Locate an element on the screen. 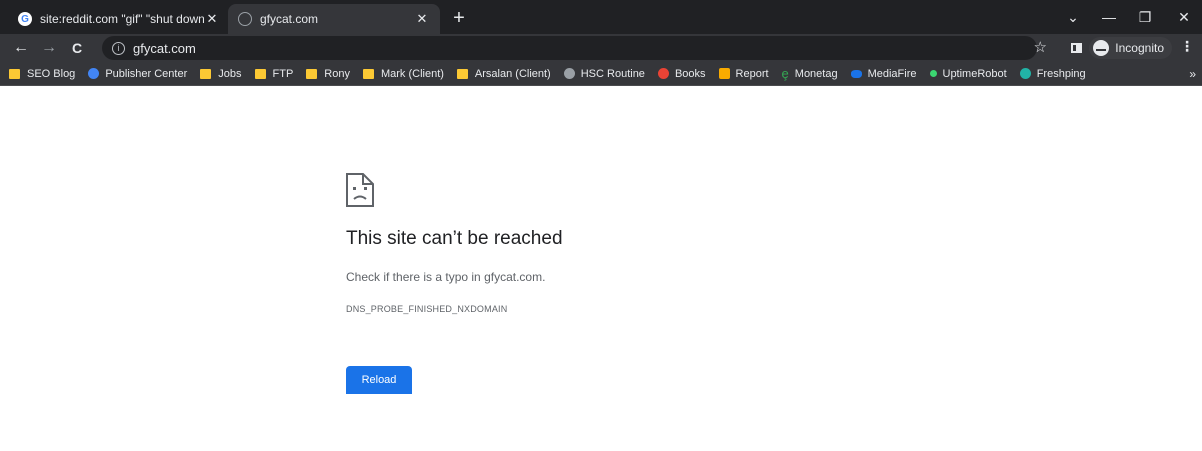 This screenshot has width=1202, height=451. bookmark-label: Mark (Client) is located at coordinates (412, 73).